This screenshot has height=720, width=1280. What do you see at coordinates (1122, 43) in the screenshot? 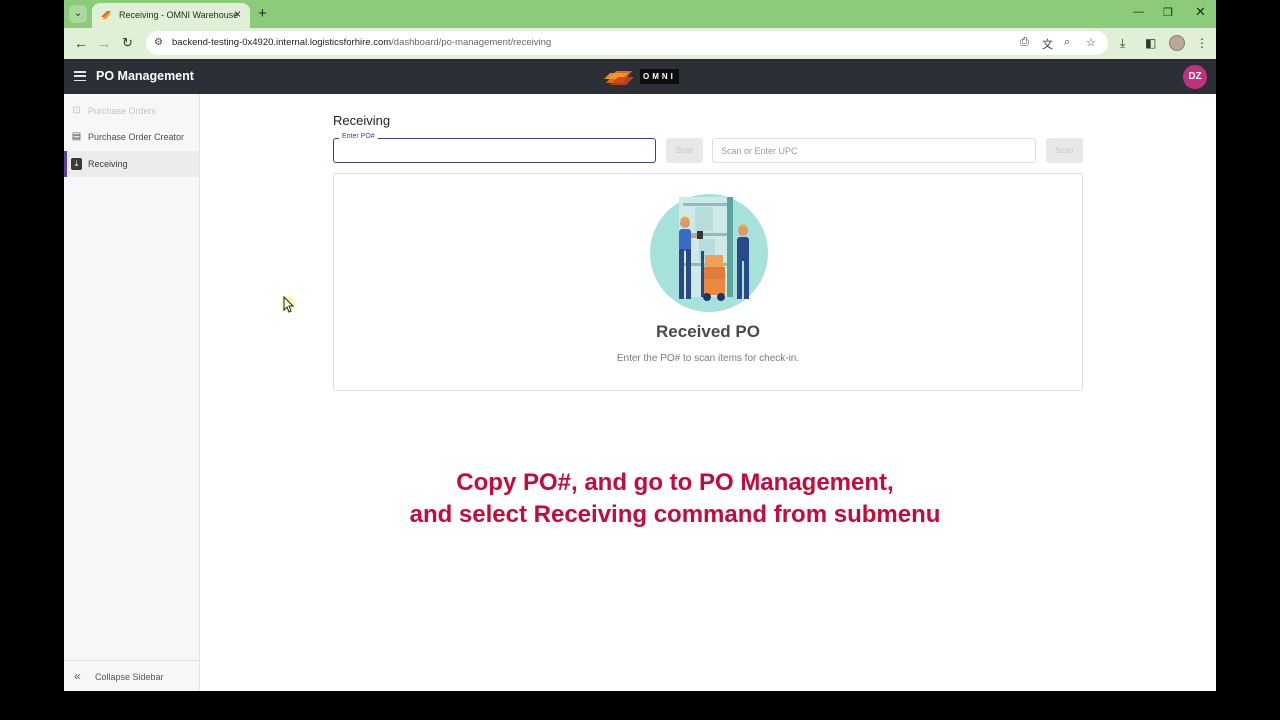
I see `download-icon: ⤓` at bounding box center [1122, 43].